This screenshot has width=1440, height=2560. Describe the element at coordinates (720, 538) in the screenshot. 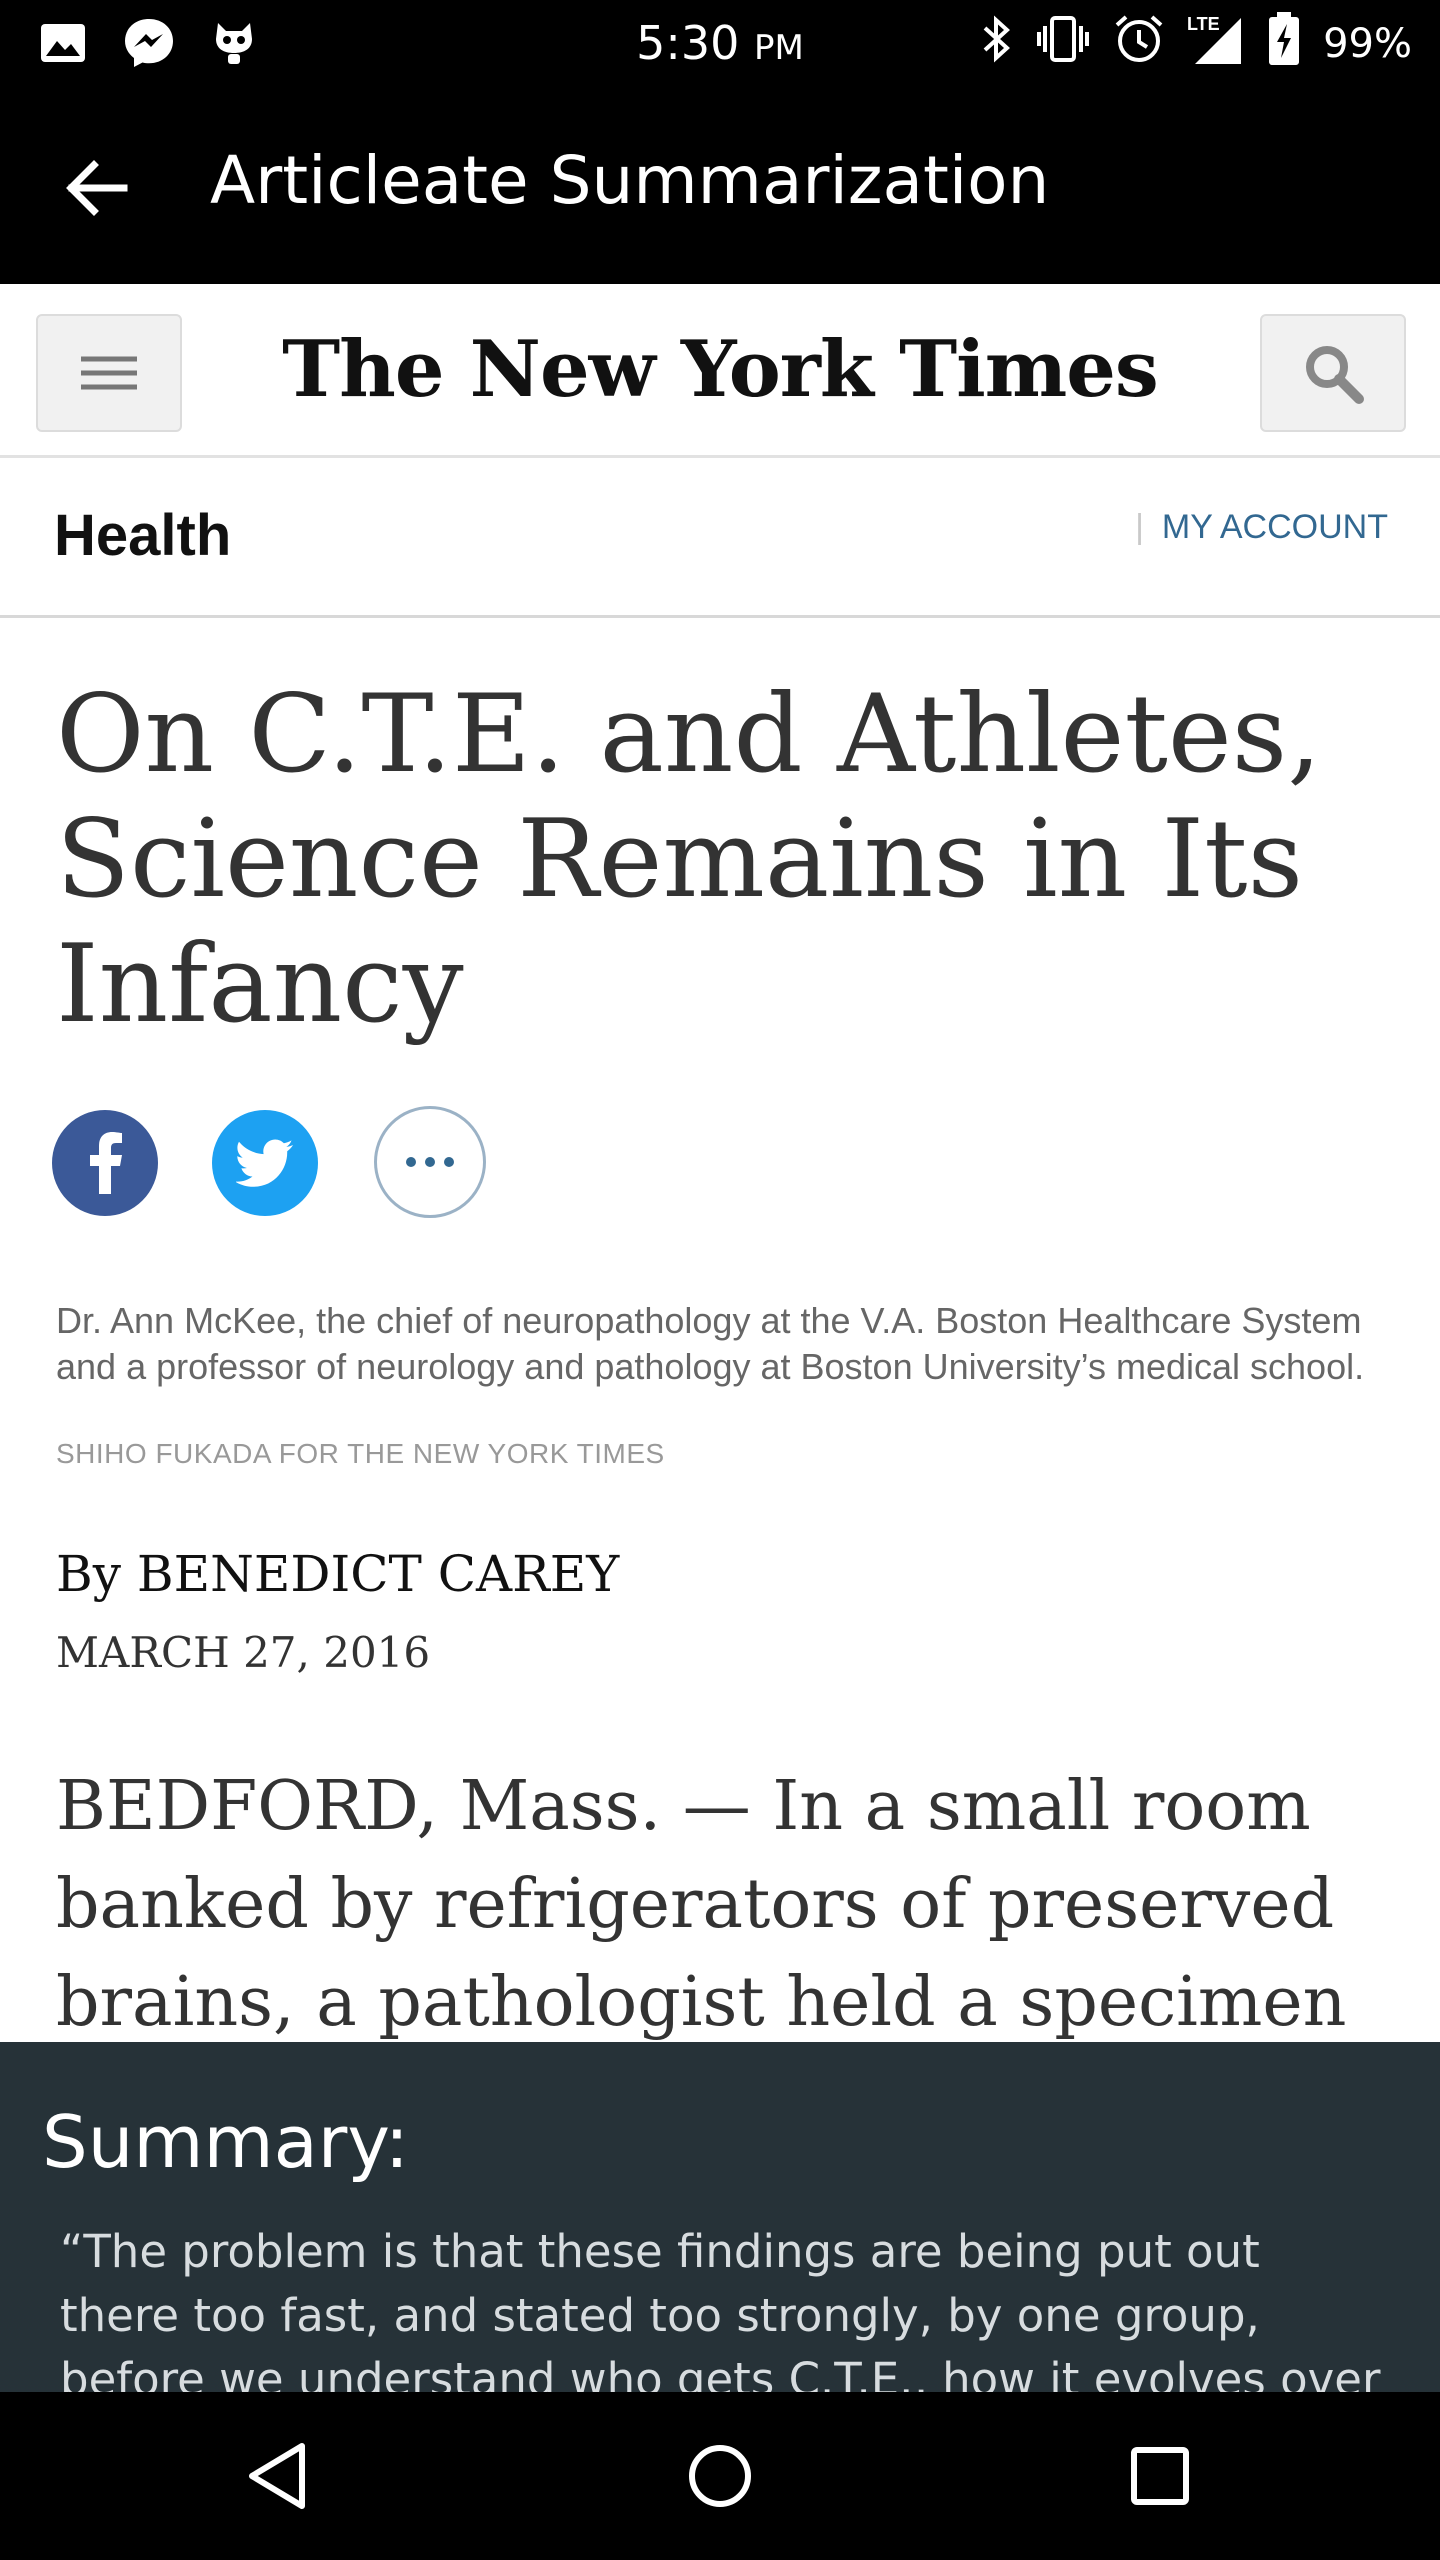

I see `section-bar: Health | MY ACCOUNT` at that location.